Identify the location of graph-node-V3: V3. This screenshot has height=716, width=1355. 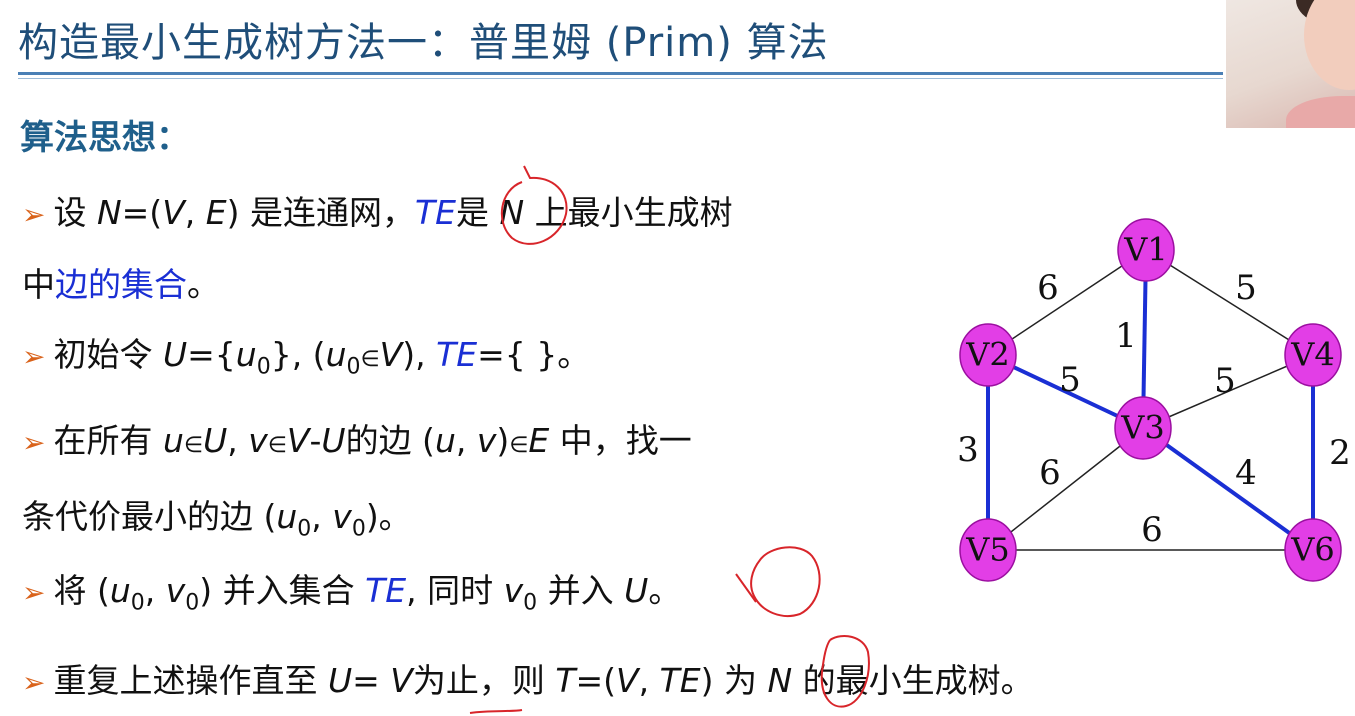
(1143, 428).